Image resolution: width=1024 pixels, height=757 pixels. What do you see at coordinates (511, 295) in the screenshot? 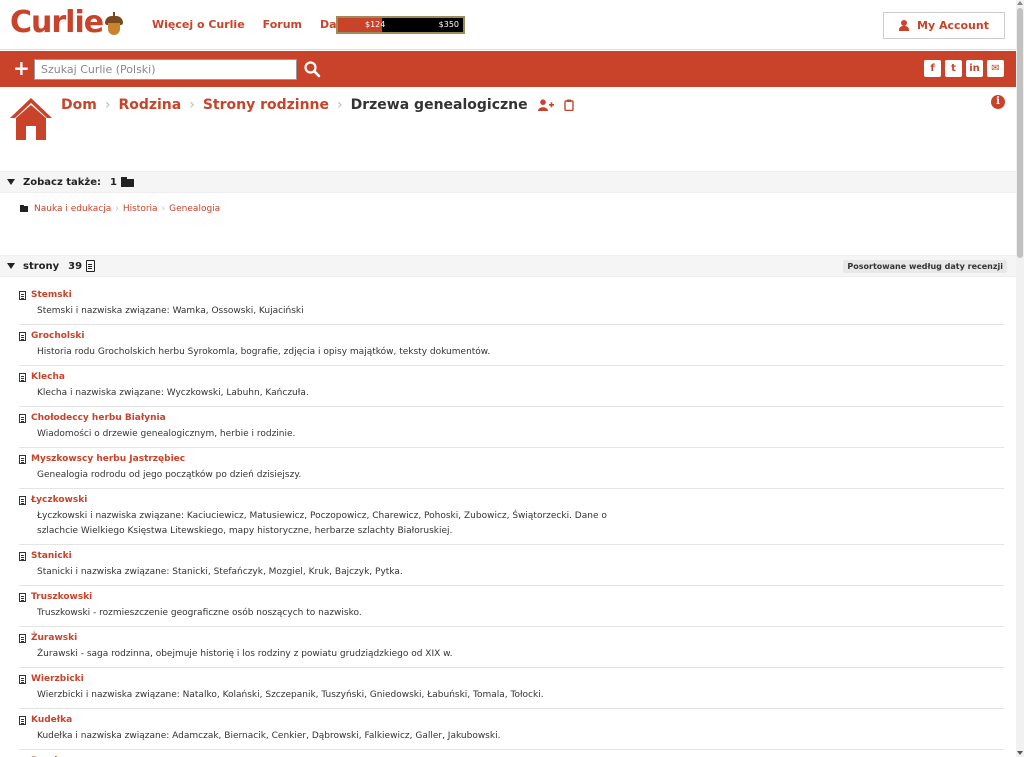
I see `site-title-row: Stemski` at bounding box center [511, 295].